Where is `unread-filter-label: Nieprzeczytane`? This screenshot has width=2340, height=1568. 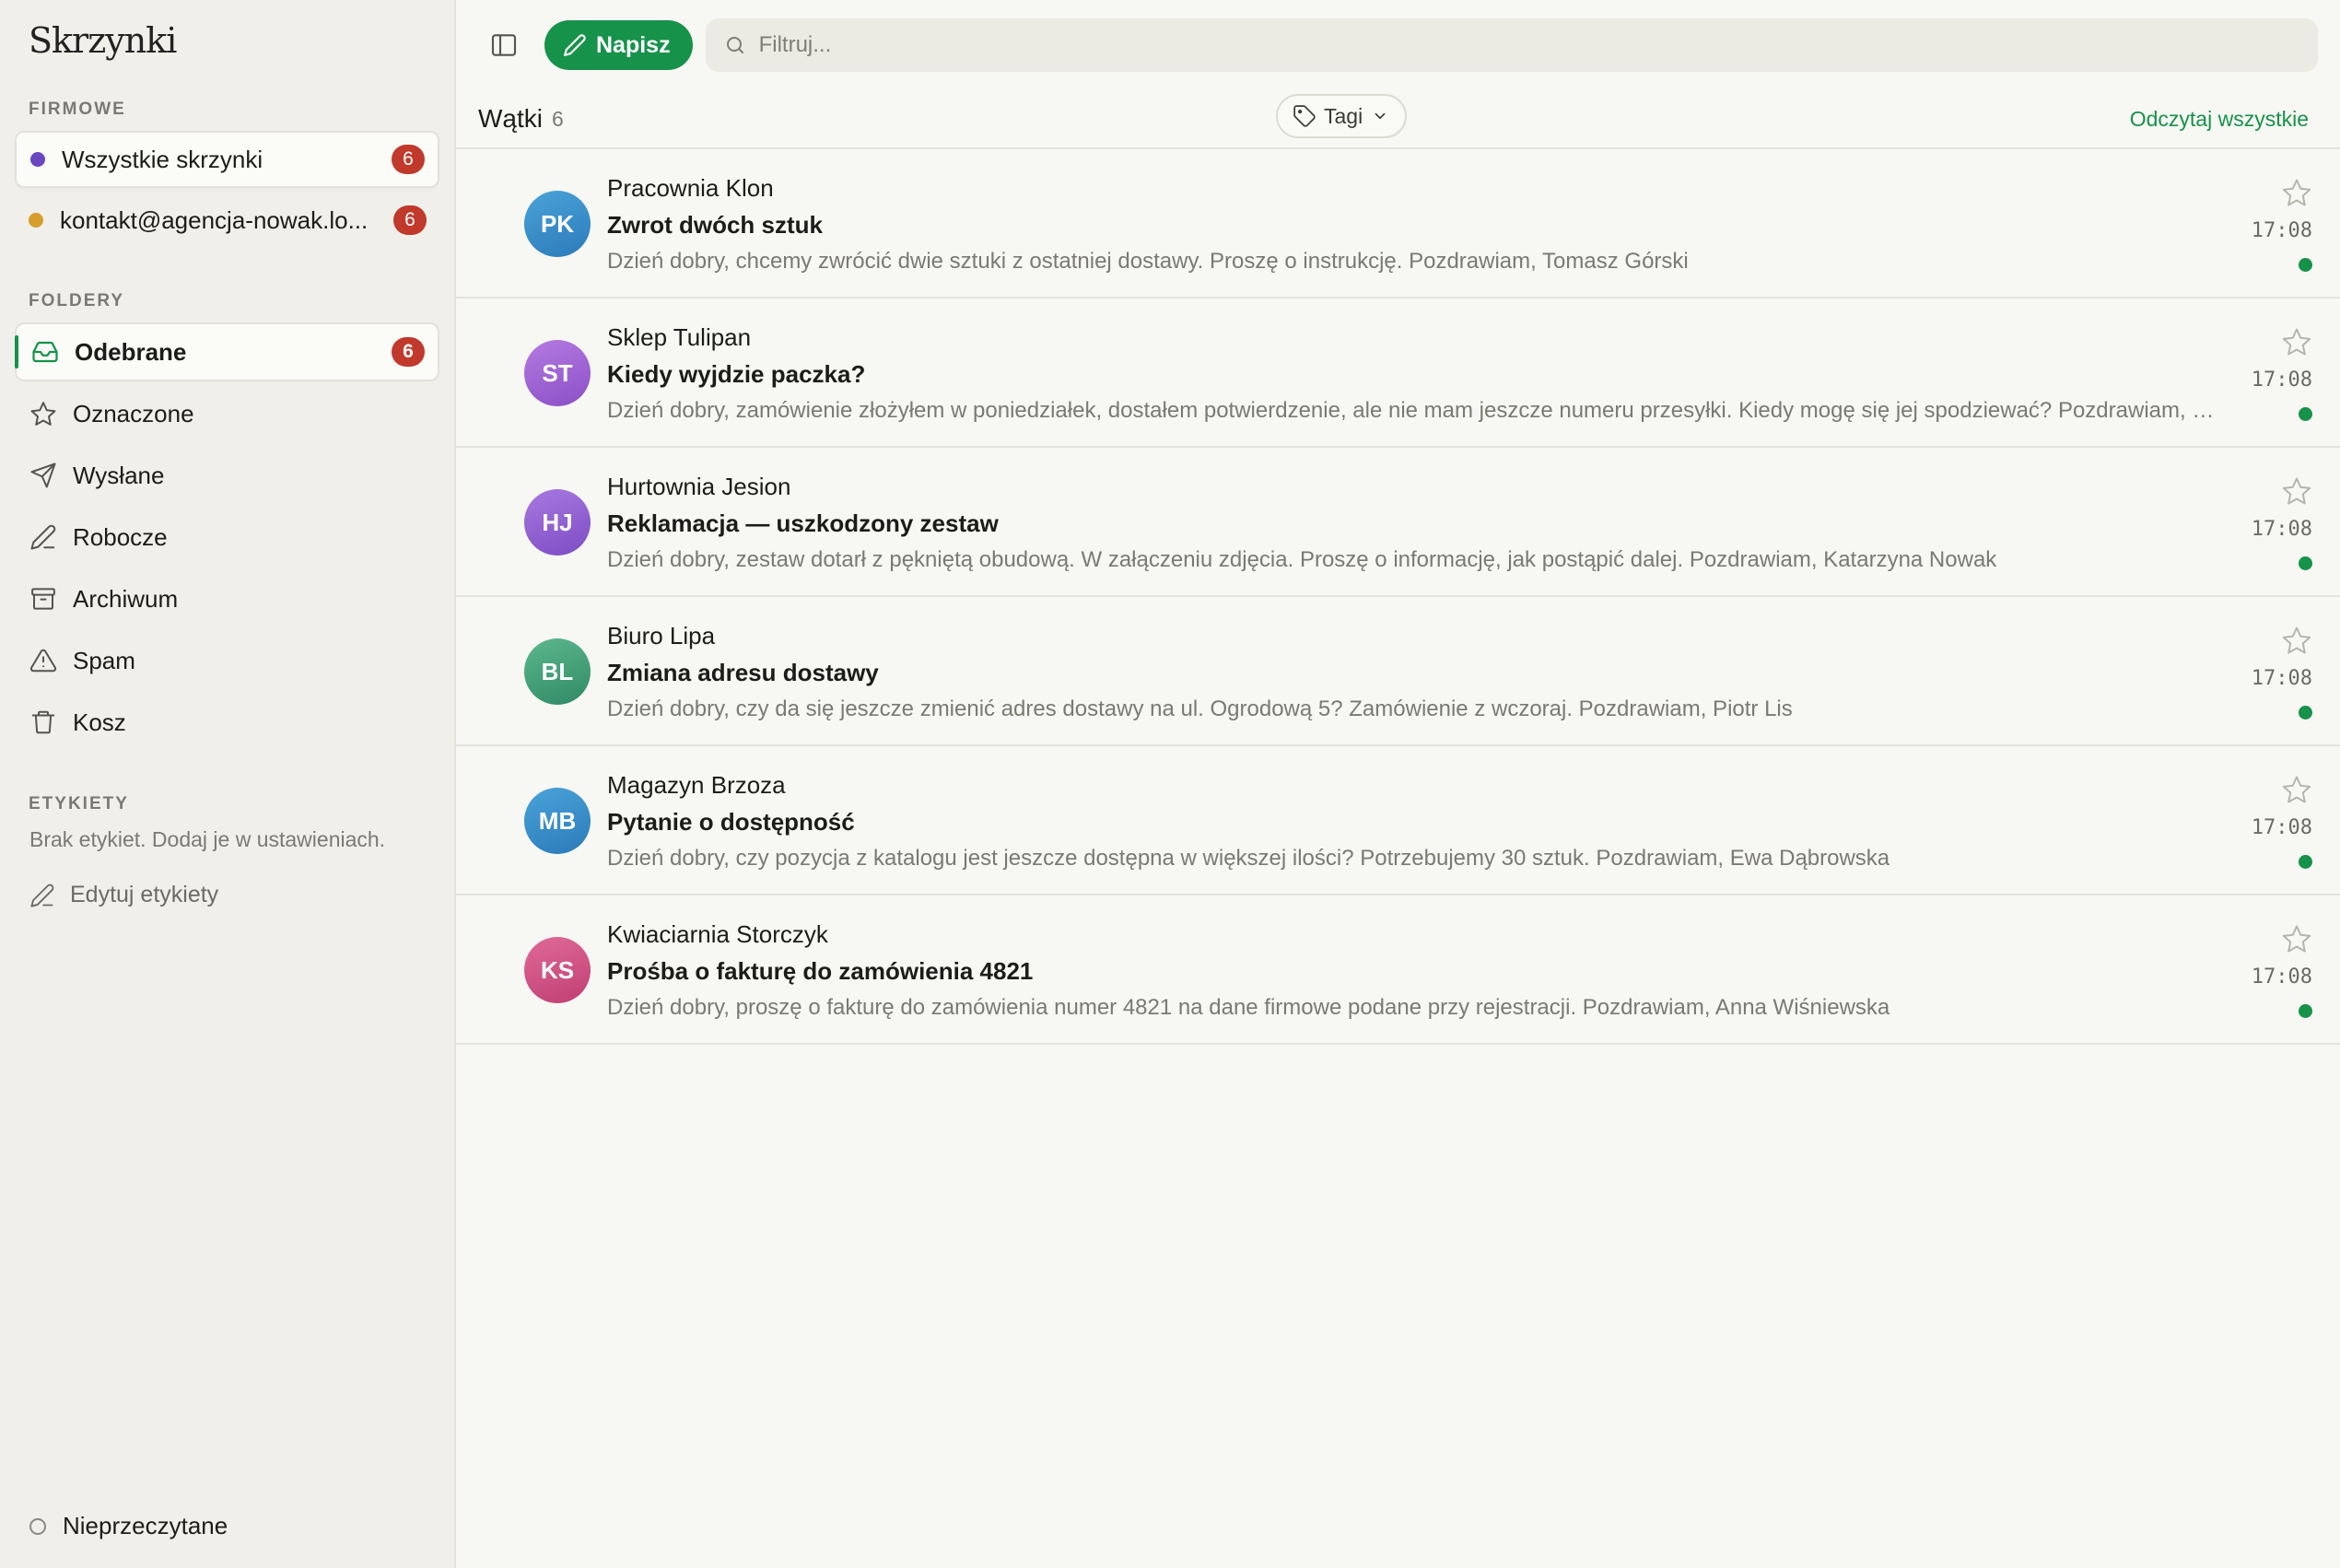 unread-filter-label: Nieprzeczytane is located at coordinates (145, 1526).